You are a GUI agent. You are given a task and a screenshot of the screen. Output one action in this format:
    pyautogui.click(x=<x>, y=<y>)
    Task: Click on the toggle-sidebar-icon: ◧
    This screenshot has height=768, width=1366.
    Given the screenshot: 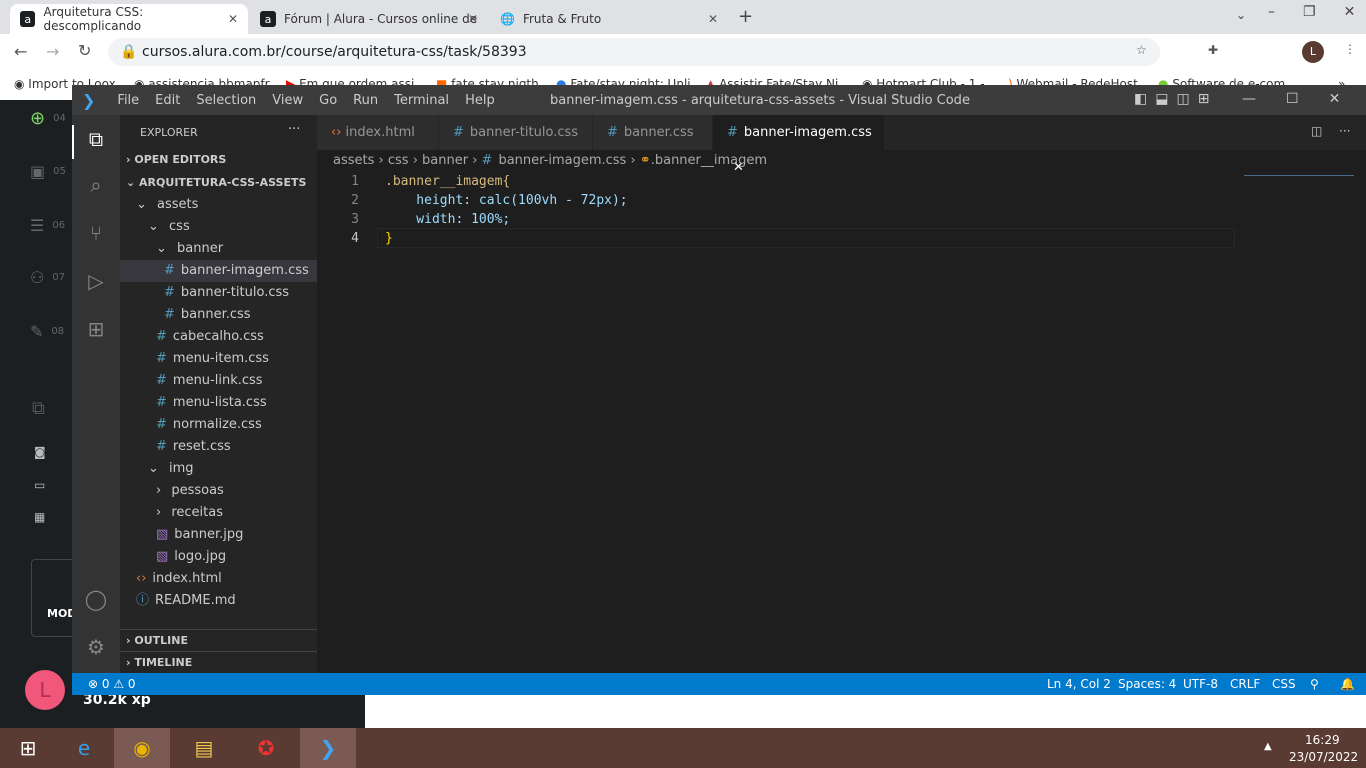 What is the action you would take?
    pyautogui.click(x=1140, y=99)
    